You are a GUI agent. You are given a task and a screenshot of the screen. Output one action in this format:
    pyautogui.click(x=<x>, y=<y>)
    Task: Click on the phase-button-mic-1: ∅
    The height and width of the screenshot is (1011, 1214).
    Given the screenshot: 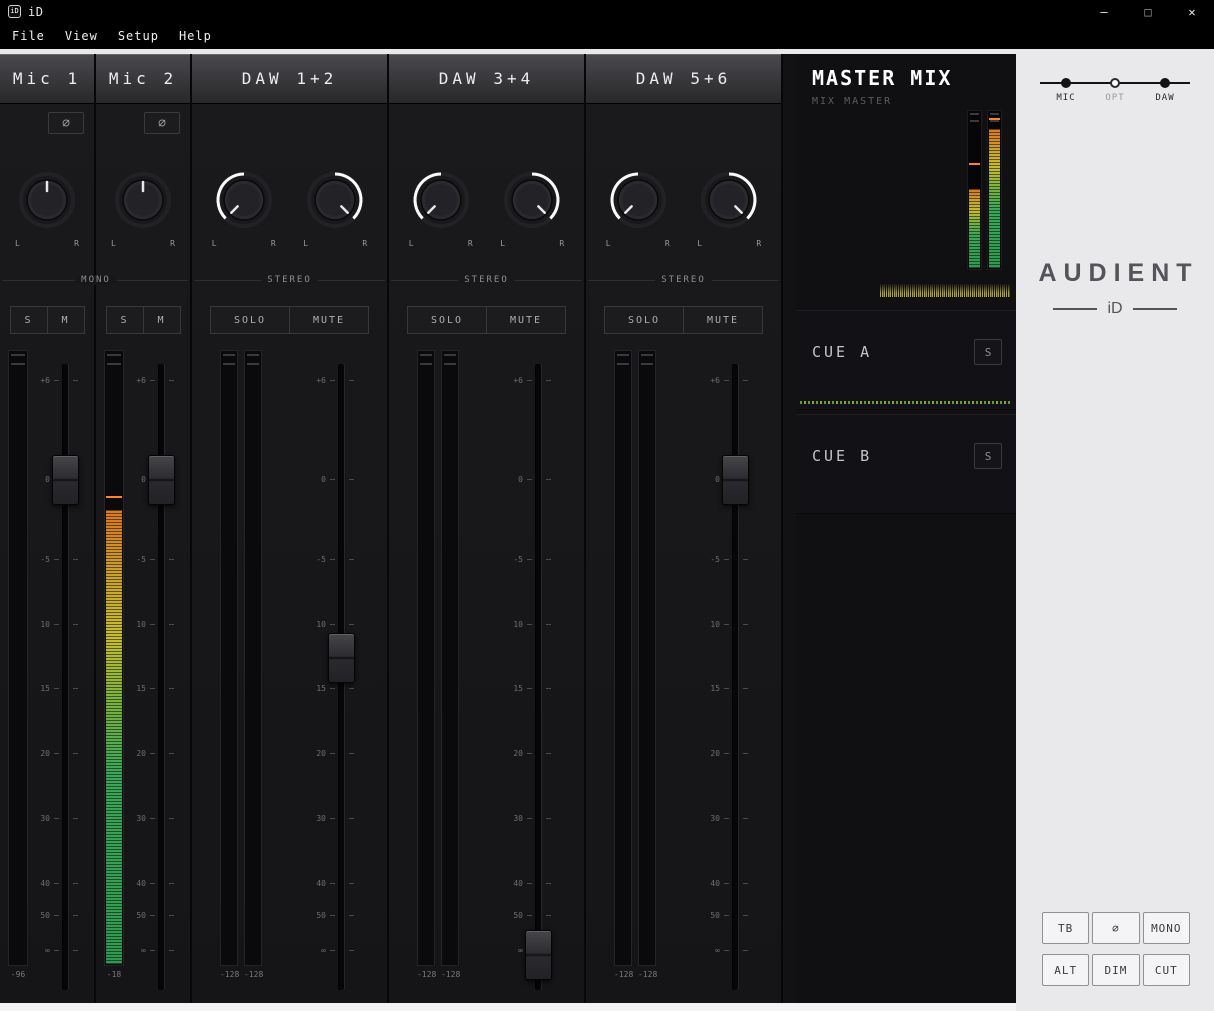 What is the action you would take?
    pyautogui.click(x=66, y=123)
    